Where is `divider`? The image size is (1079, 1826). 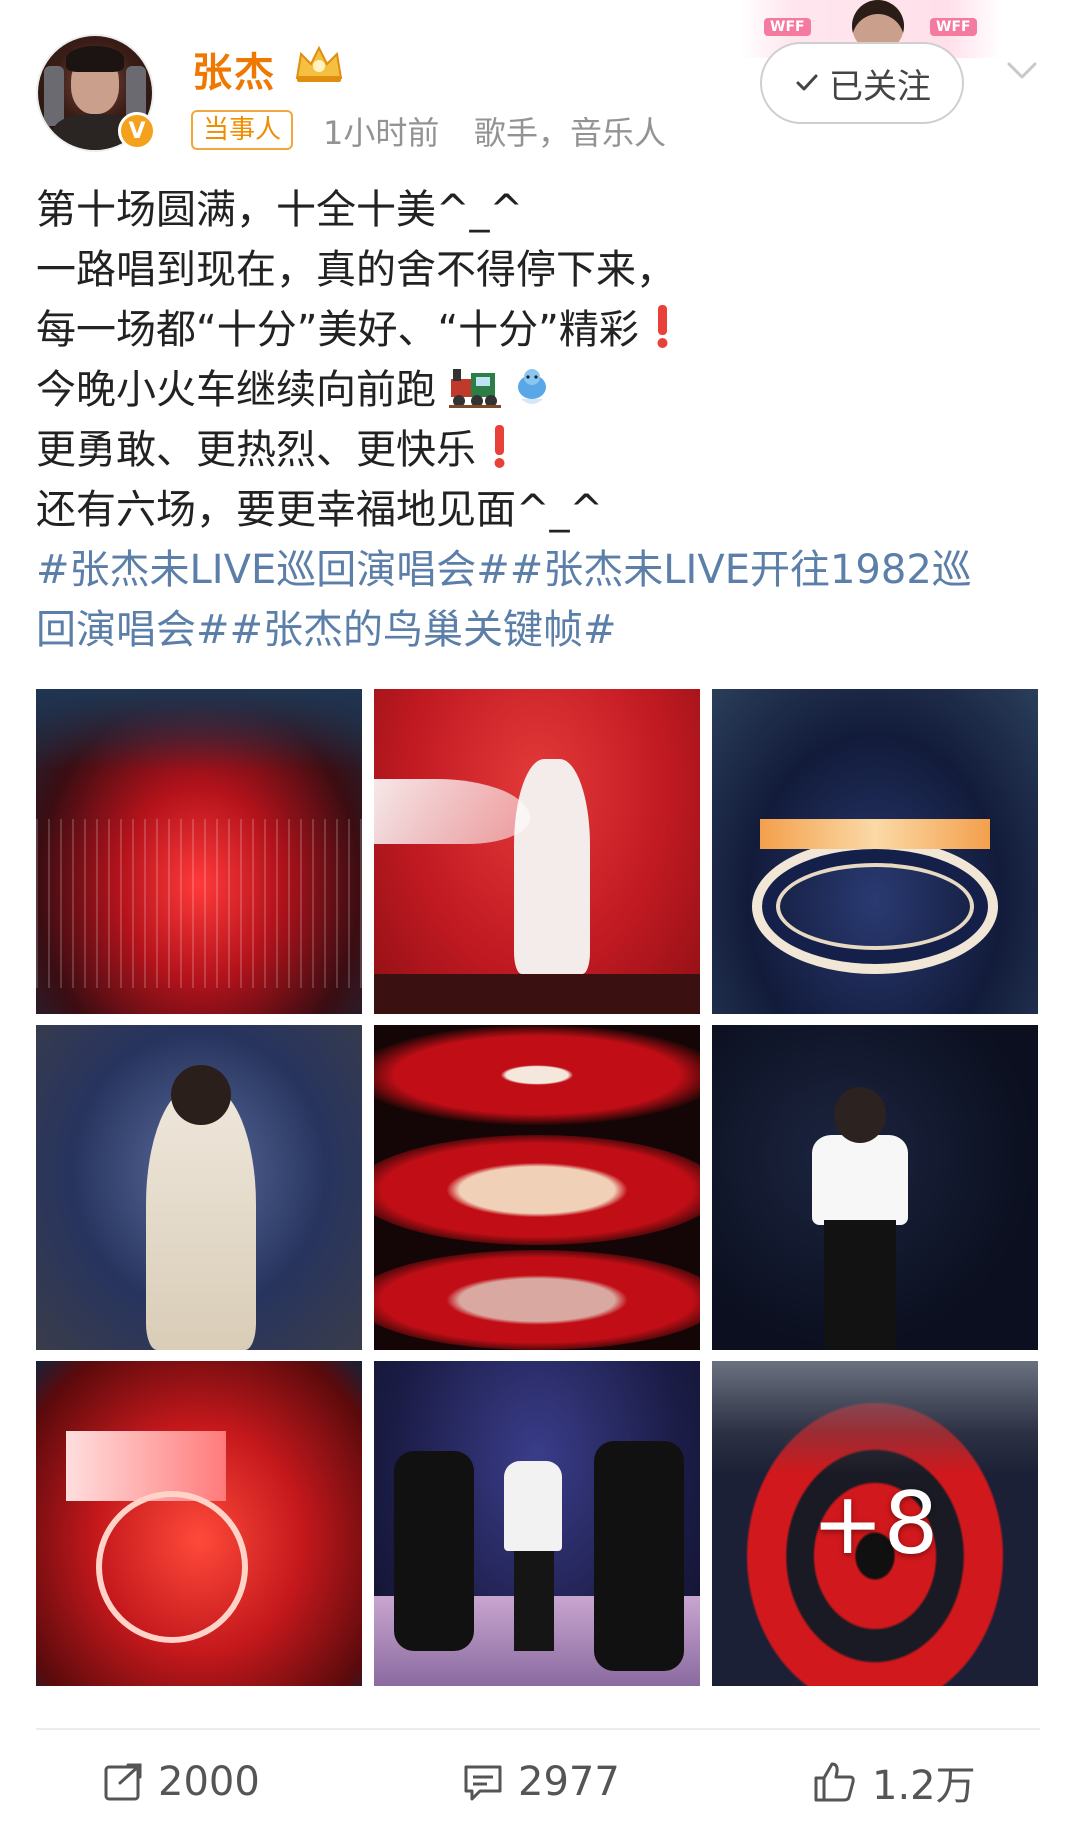
divider is located at coordinates (538, 1729).